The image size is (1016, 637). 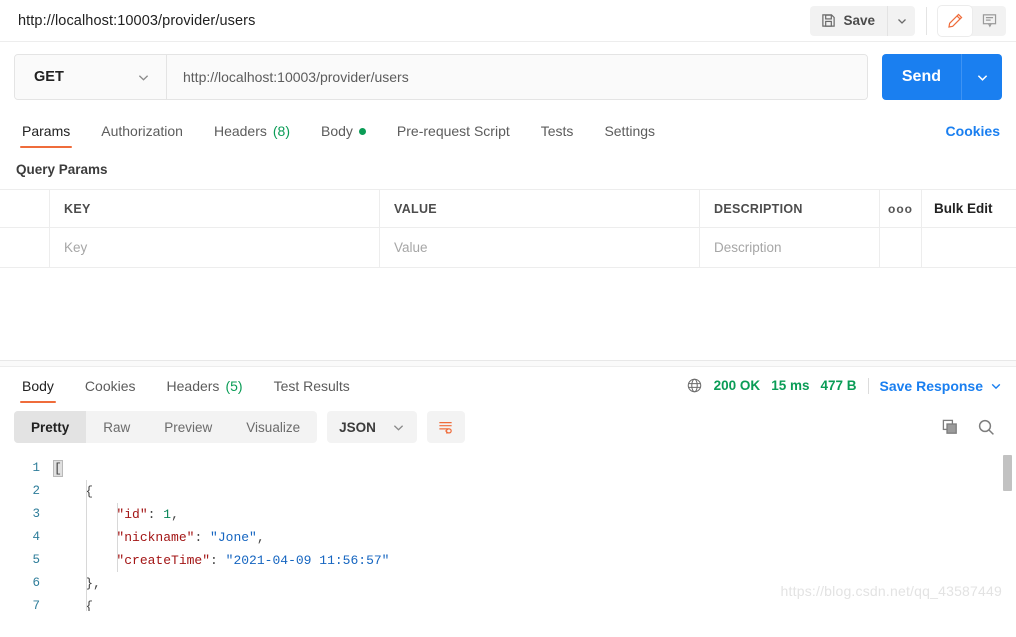 What do you see at coordinates (117, 537) in the screenshot?
I see `indent-guide` at bounding box center [117, 537].